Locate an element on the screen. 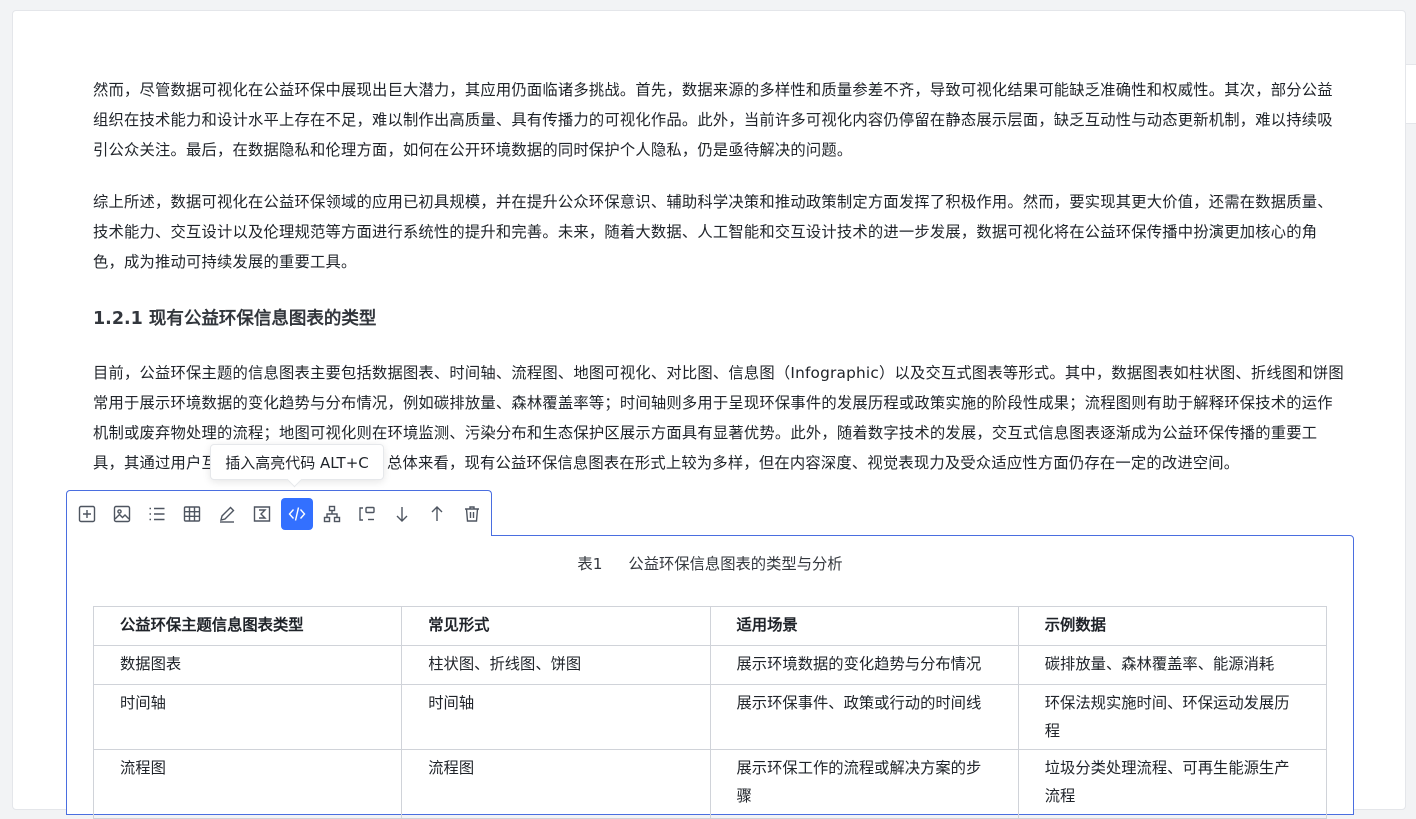  table-cell: 展示环保事件、政策或行动的时间线 is located at coordinates (864, 717).